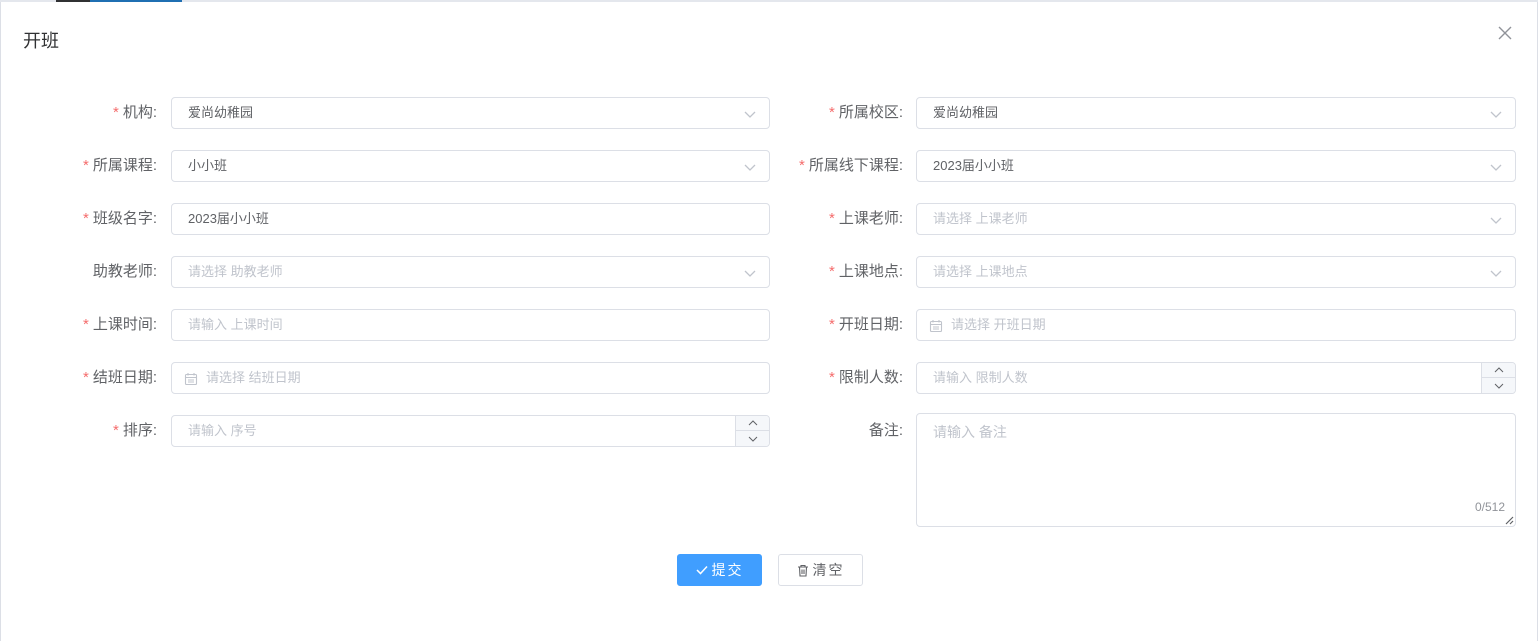 This screenshot has width=1538, height=641. Describe the element at coordinates (470, 166) in the screenshot. I see `course-select: 小小班` at that location.